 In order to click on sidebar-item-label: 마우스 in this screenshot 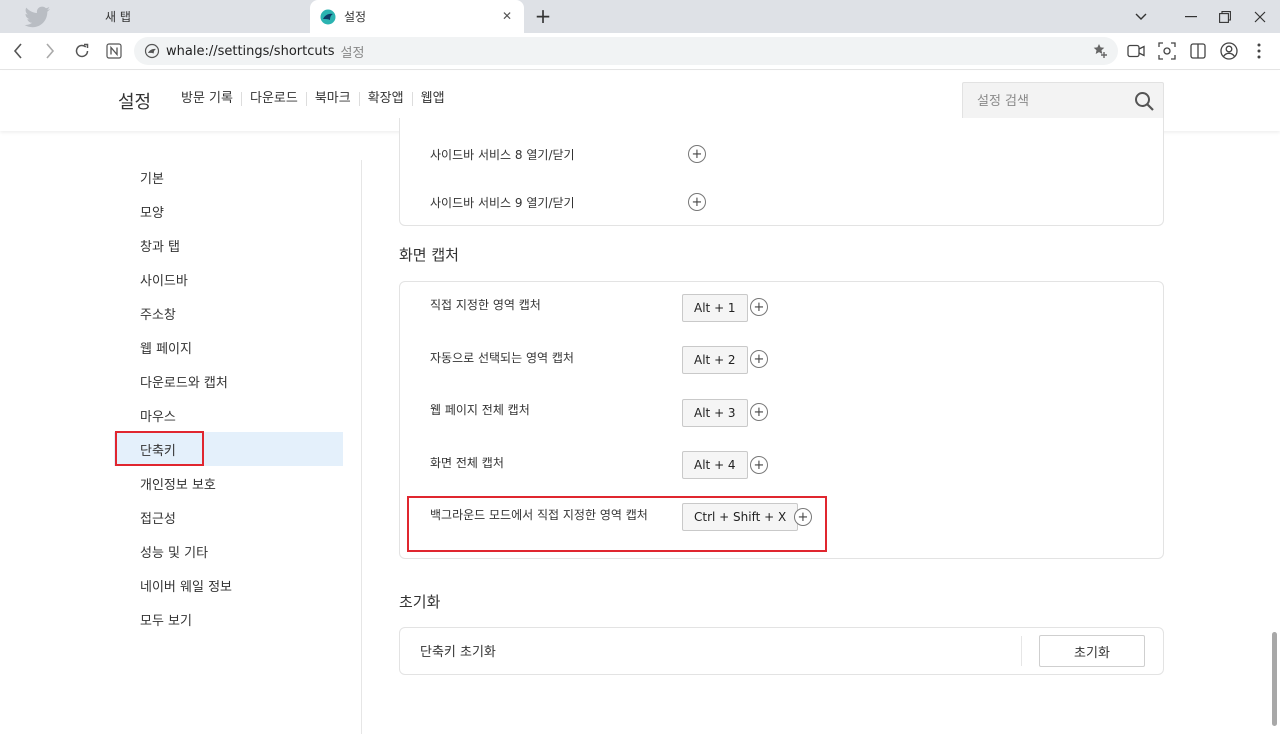, I will do `click(158, 417)`.